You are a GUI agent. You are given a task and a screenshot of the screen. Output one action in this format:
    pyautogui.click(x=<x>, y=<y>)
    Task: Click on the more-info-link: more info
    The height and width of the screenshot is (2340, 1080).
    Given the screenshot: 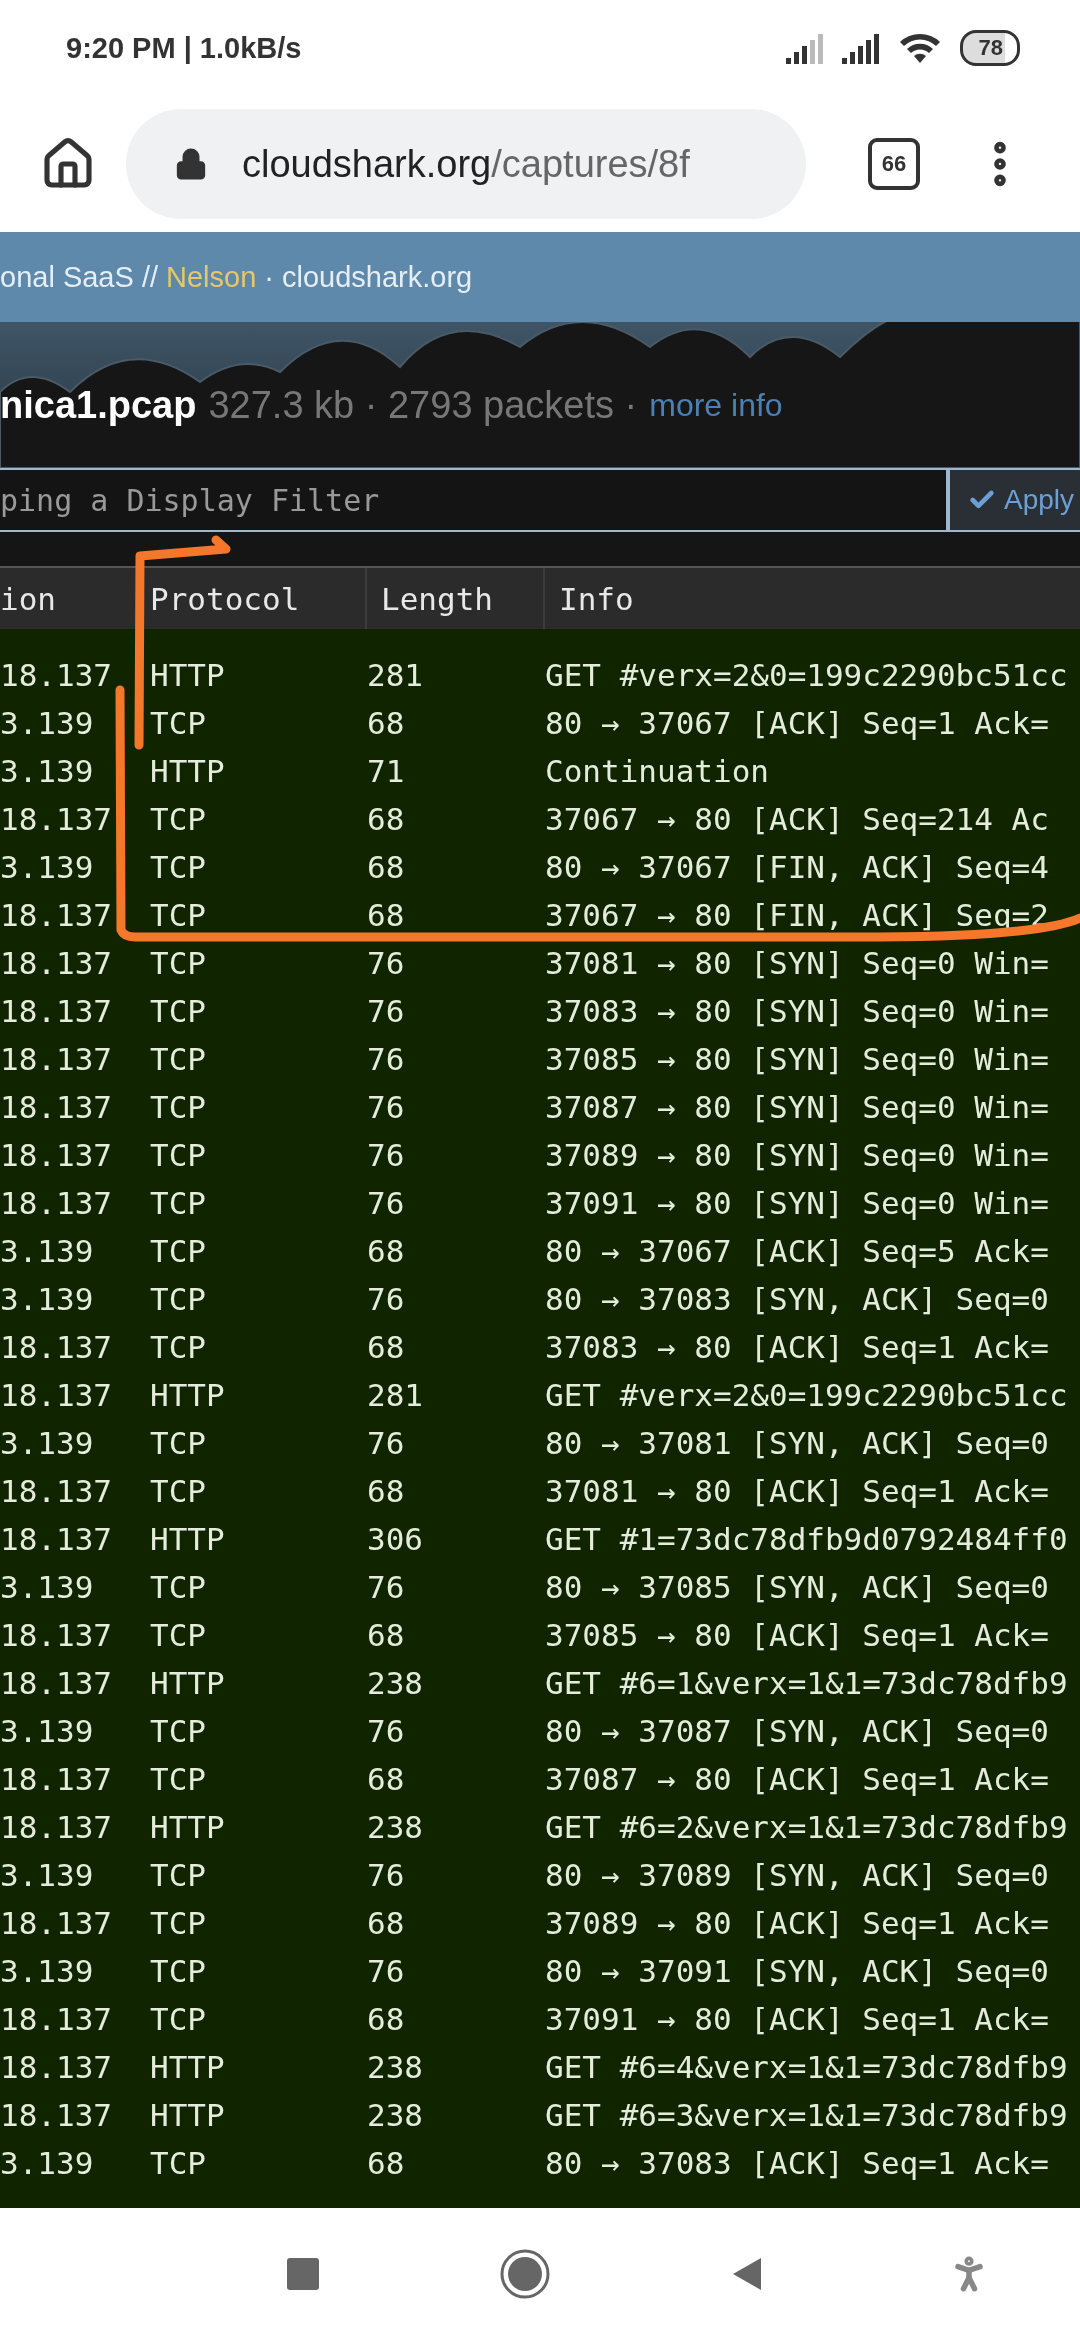 What is the action you would take?
    pyautogui.click(x=716, y=405)
    